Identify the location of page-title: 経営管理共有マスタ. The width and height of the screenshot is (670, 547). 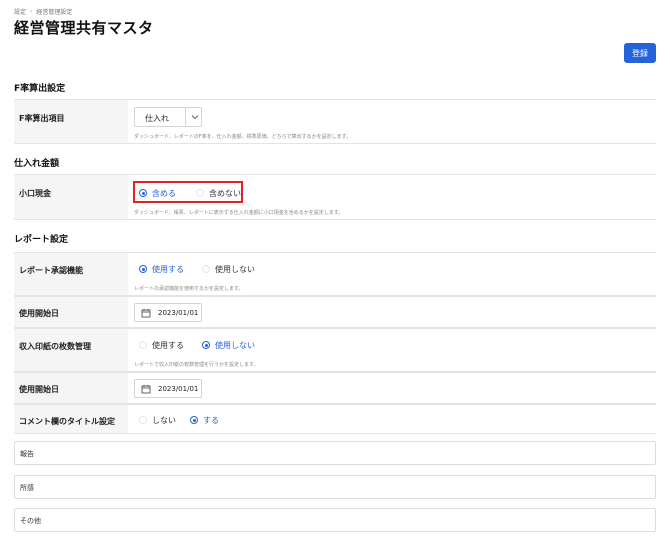
(84, 28).